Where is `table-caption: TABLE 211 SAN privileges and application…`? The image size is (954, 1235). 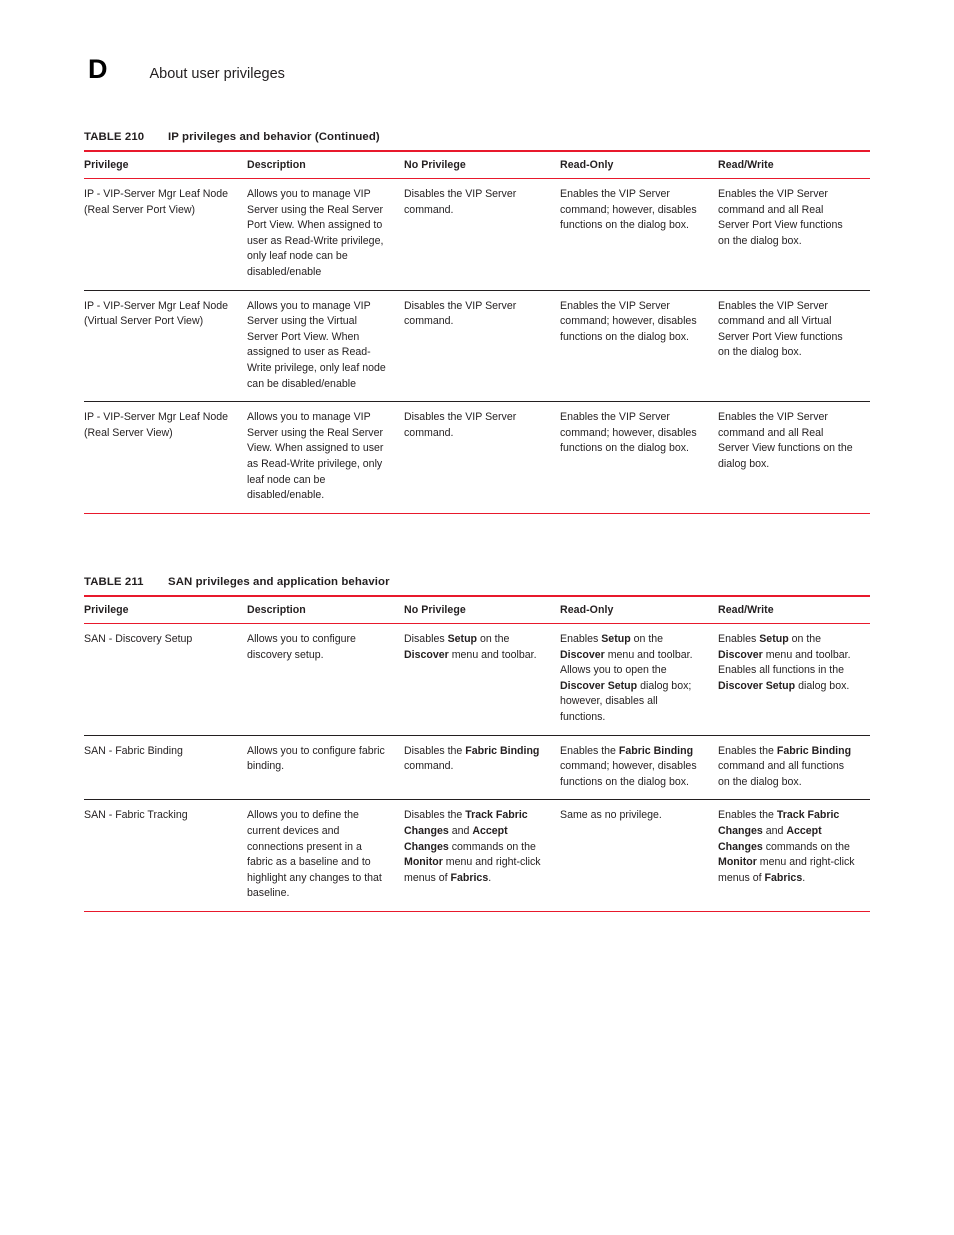 table-caption: TABLE 211 SAN privileges and application… is located at coordinates (477, 582).